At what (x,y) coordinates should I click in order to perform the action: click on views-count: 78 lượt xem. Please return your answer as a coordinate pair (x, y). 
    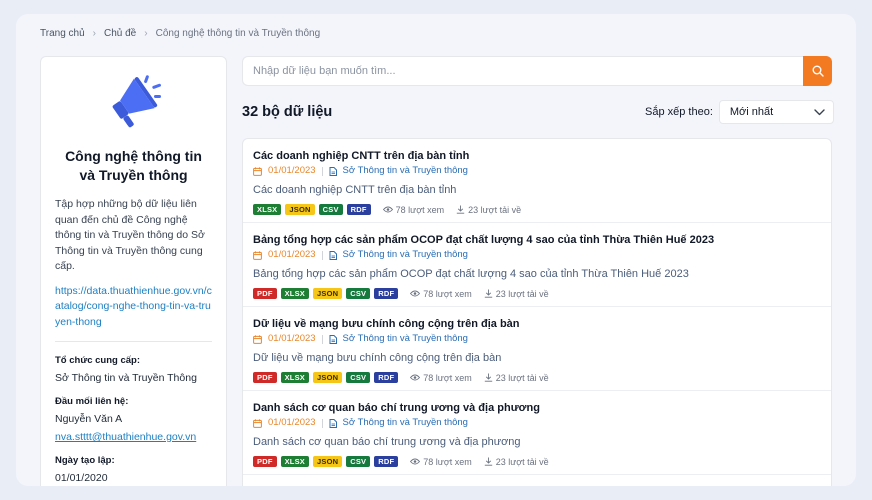
    Looking at the image, I should click on (447, 377).